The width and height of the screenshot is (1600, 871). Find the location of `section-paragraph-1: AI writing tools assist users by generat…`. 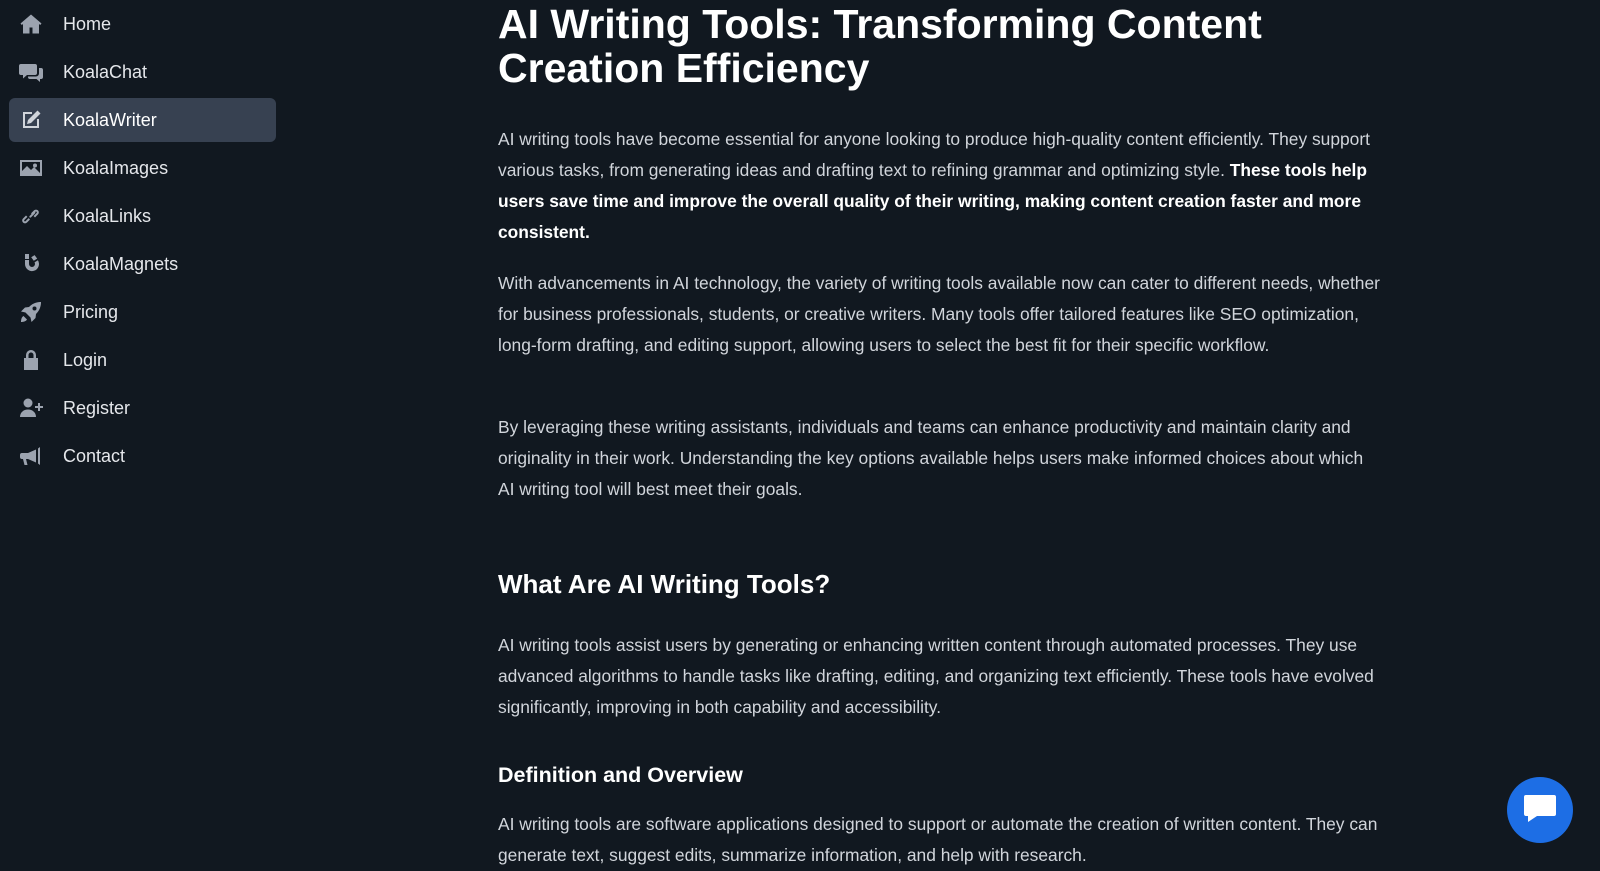

section-paragraph-1: AI writing tools assist users by generat… is located at coordinates (936, 676).